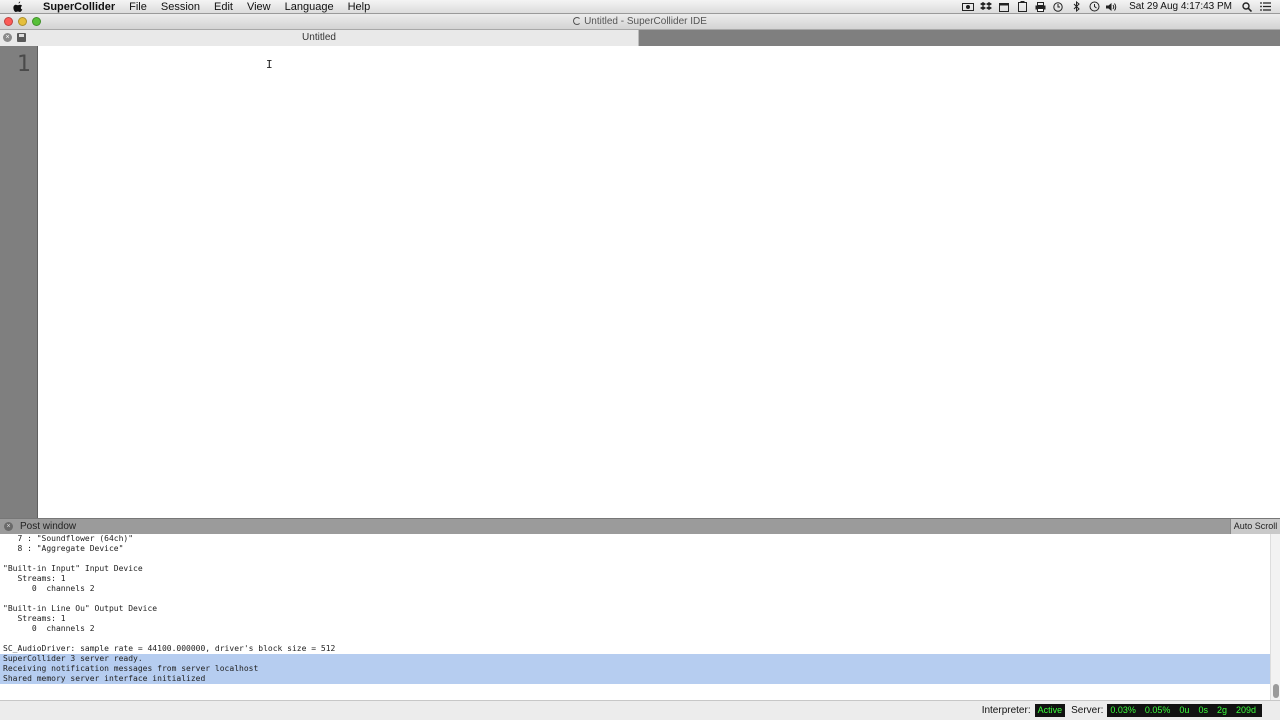 This screenshot has width=1280, height=720. I want to click on window-titlebar: Untitled - SuperCollider IDE, so click(640, 22).